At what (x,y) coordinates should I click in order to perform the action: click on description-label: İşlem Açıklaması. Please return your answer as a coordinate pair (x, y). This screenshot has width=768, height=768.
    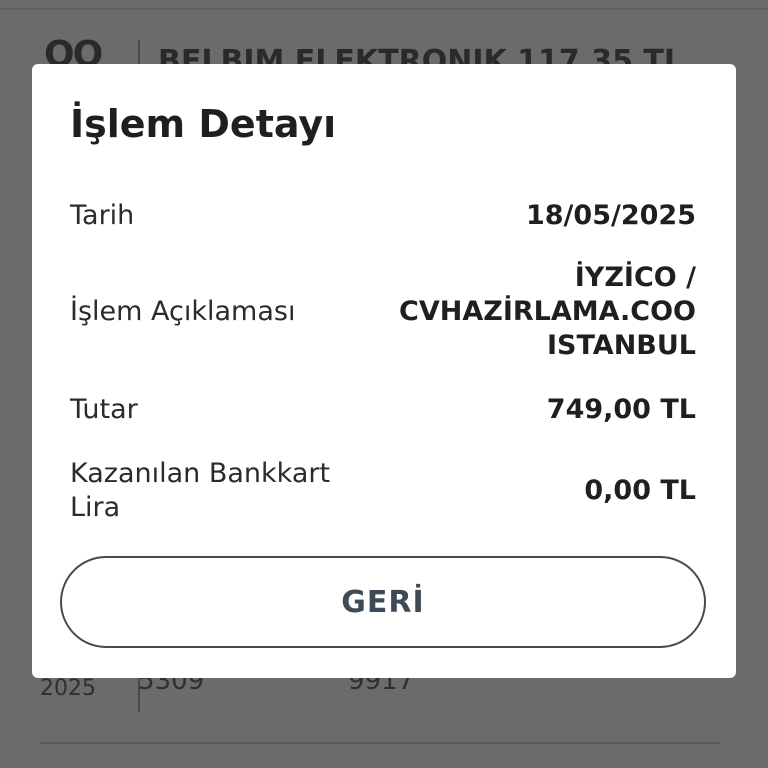
    Looking at the image, I should click on (183, 311).